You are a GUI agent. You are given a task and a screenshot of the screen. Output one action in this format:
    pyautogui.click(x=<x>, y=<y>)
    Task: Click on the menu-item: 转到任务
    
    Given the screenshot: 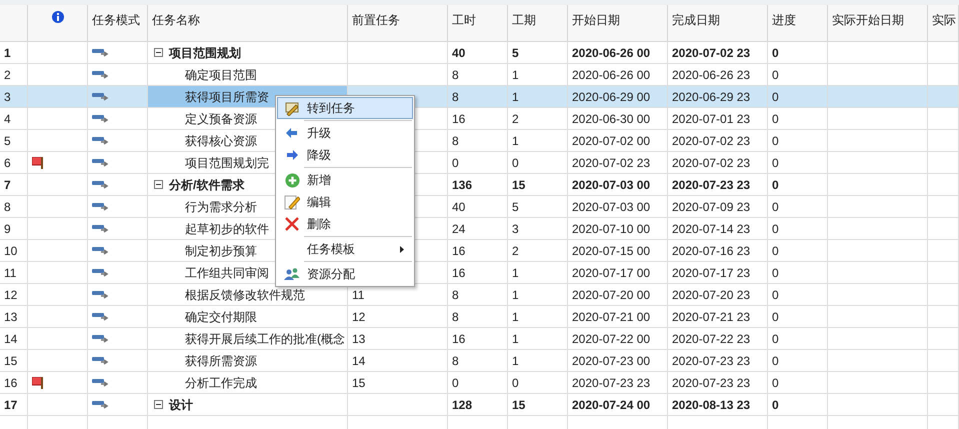 What is the action you would take?
    pyautogui.click(x=345, y=108)
    